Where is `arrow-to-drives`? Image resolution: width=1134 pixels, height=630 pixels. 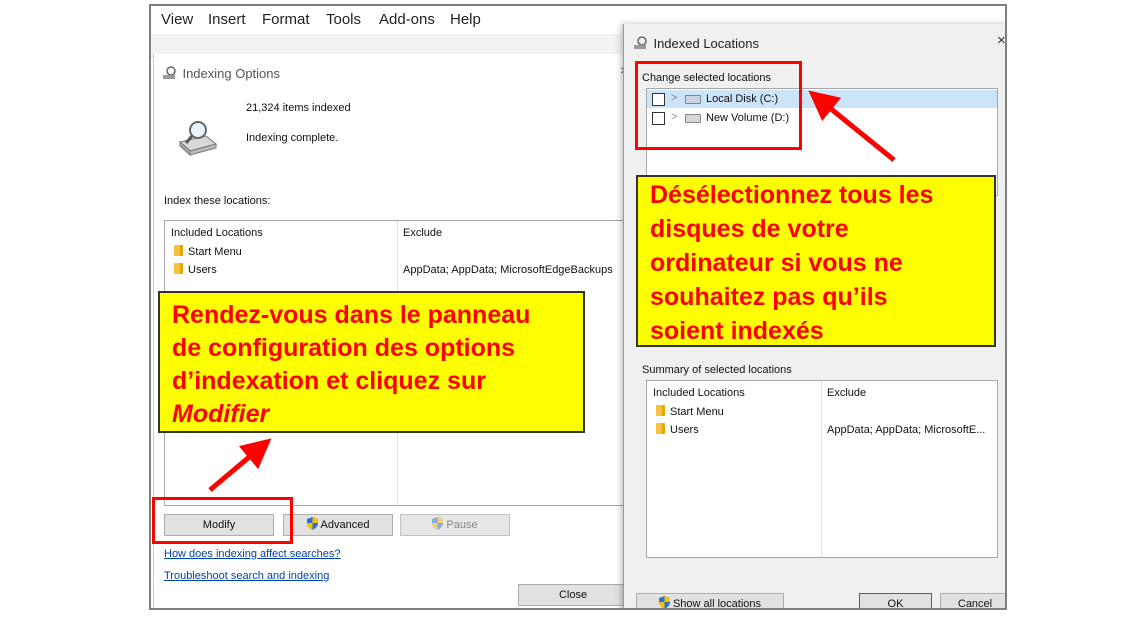 arrow-to-drives is located at coordinates (852, 126).